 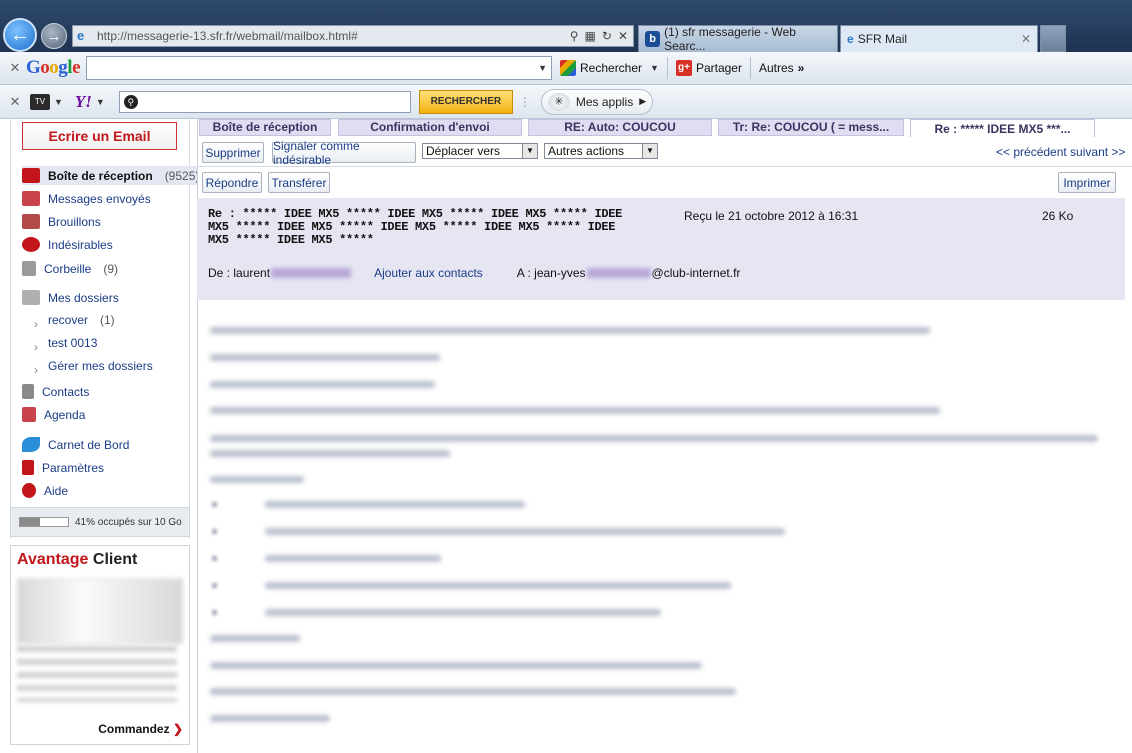 I want to click on google-search-button: Rechercher ▼, so click(x=609, y=68).